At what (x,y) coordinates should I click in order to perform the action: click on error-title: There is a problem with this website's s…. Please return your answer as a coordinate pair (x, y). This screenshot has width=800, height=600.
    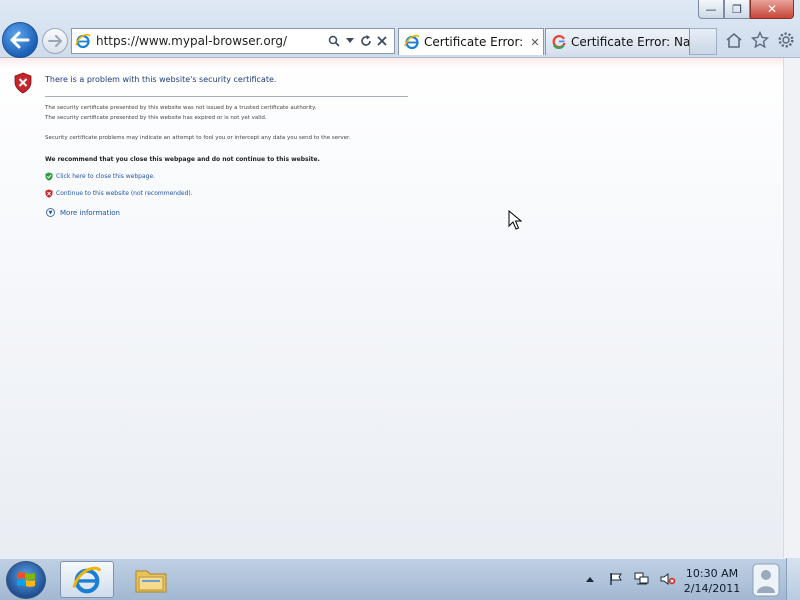
    Looking at the image, I should click on (161, 79).